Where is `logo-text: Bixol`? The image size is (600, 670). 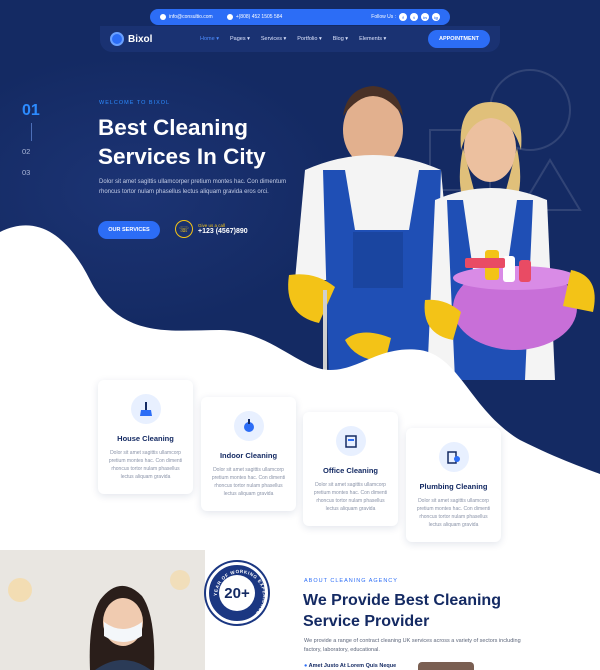
logo-text: Bixol is located at coordinates (140, 39).